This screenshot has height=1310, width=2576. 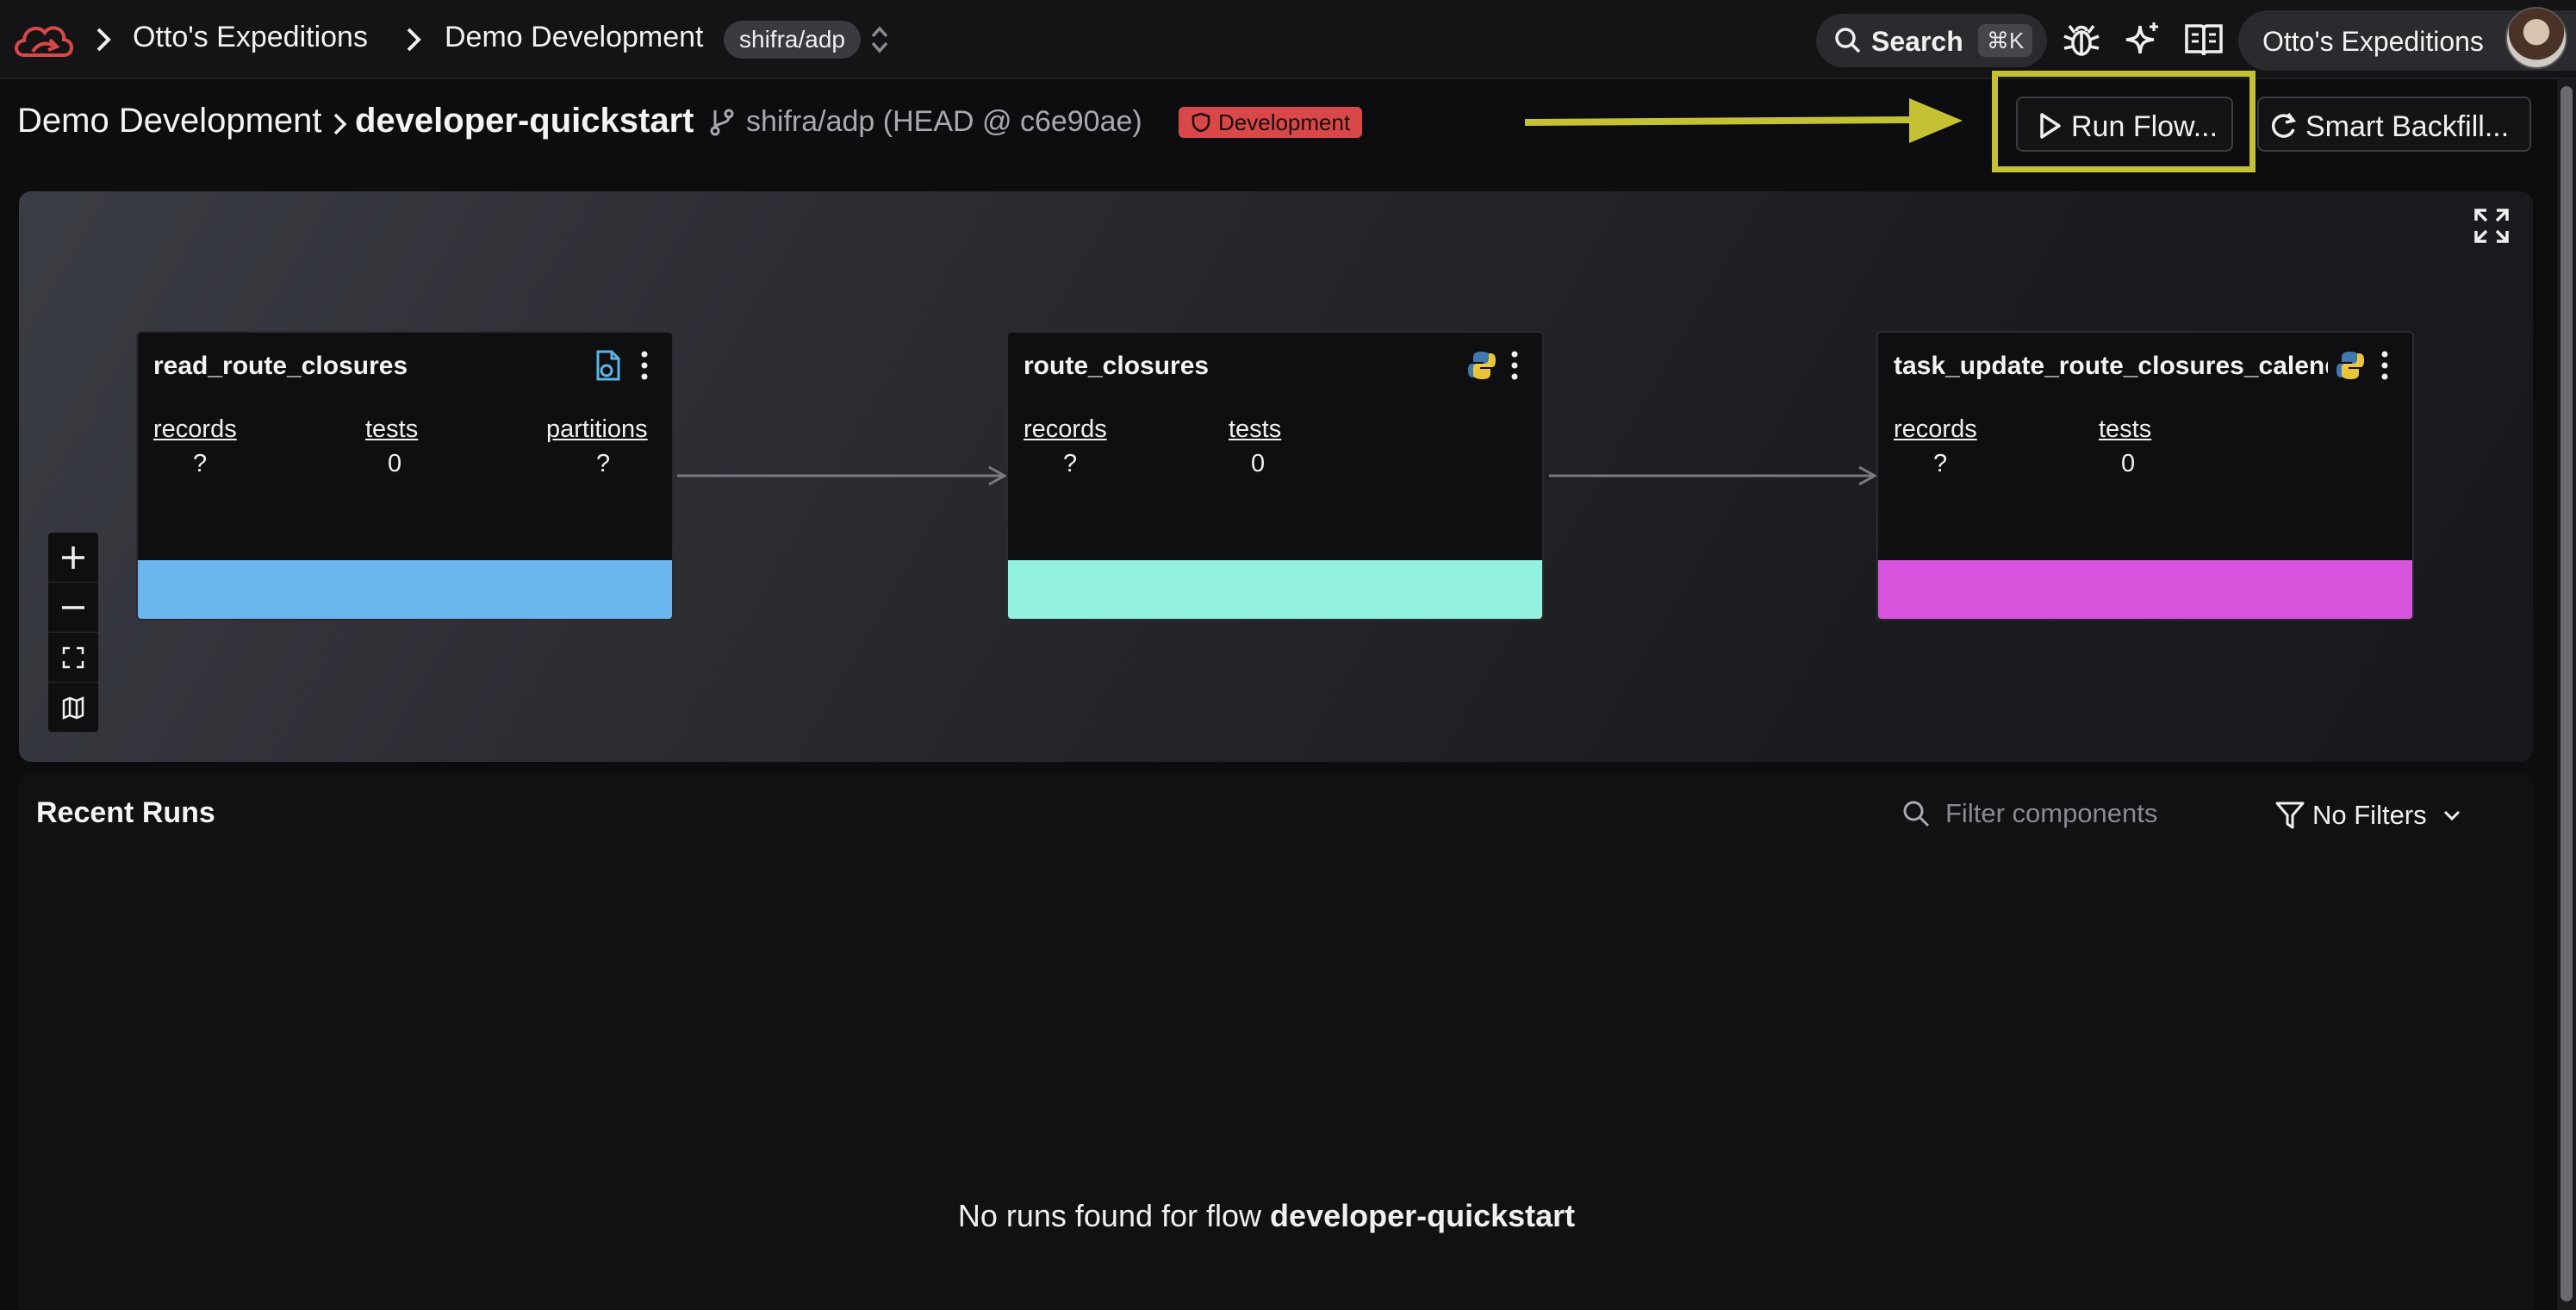 I want to click on search-shortcut-badge: ⌘K, so click(x=2005, y=40).